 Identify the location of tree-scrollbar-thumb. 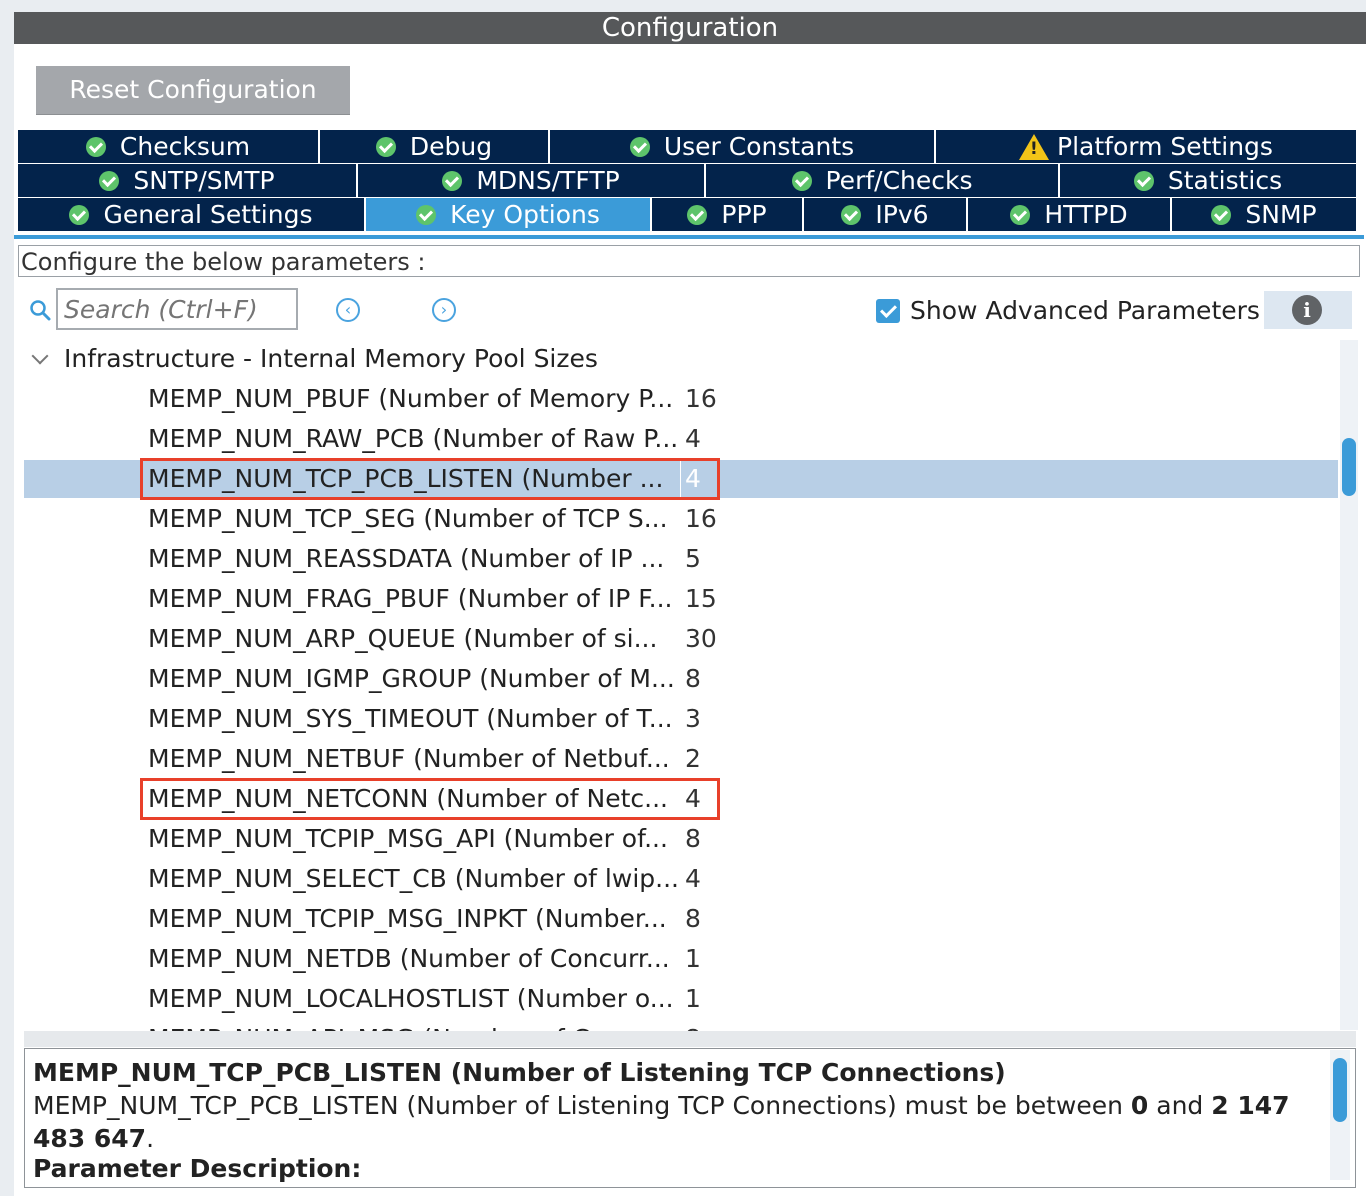
(1349, 467).